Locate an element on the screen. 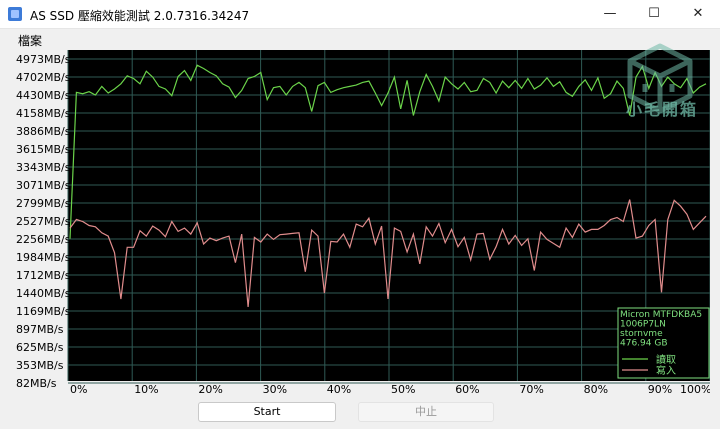 The width and height of the screenshot is (720, 429). x-tick-label: 80% is located at coordinates (596, 389).